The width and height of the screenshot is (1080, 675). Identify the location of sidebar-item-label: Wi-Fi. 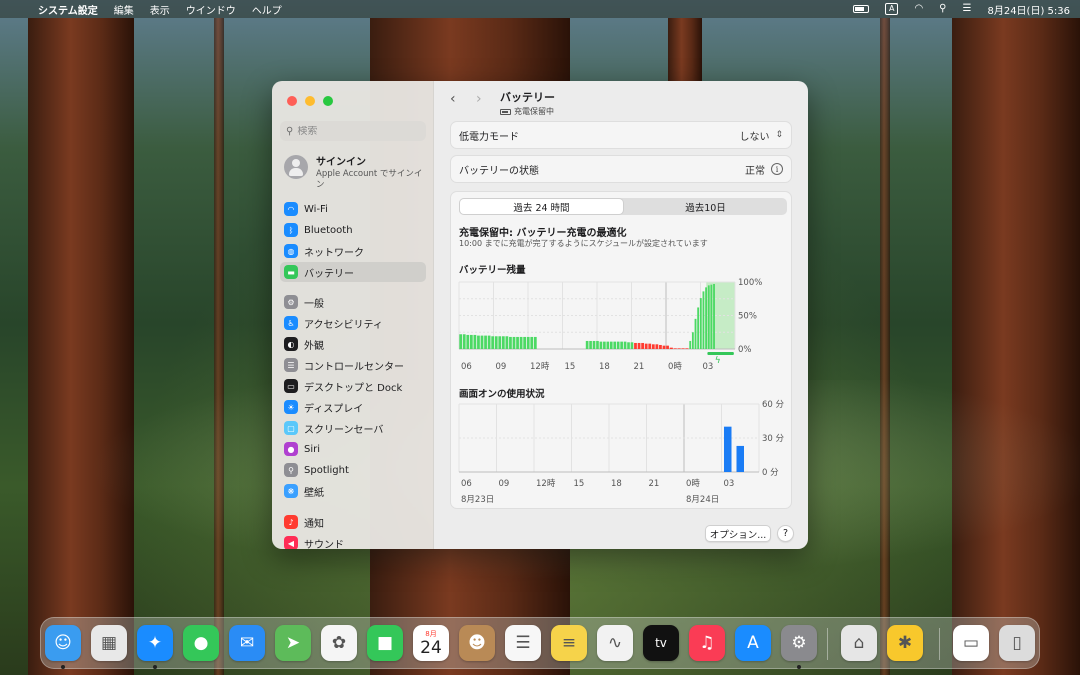
(316, 209).